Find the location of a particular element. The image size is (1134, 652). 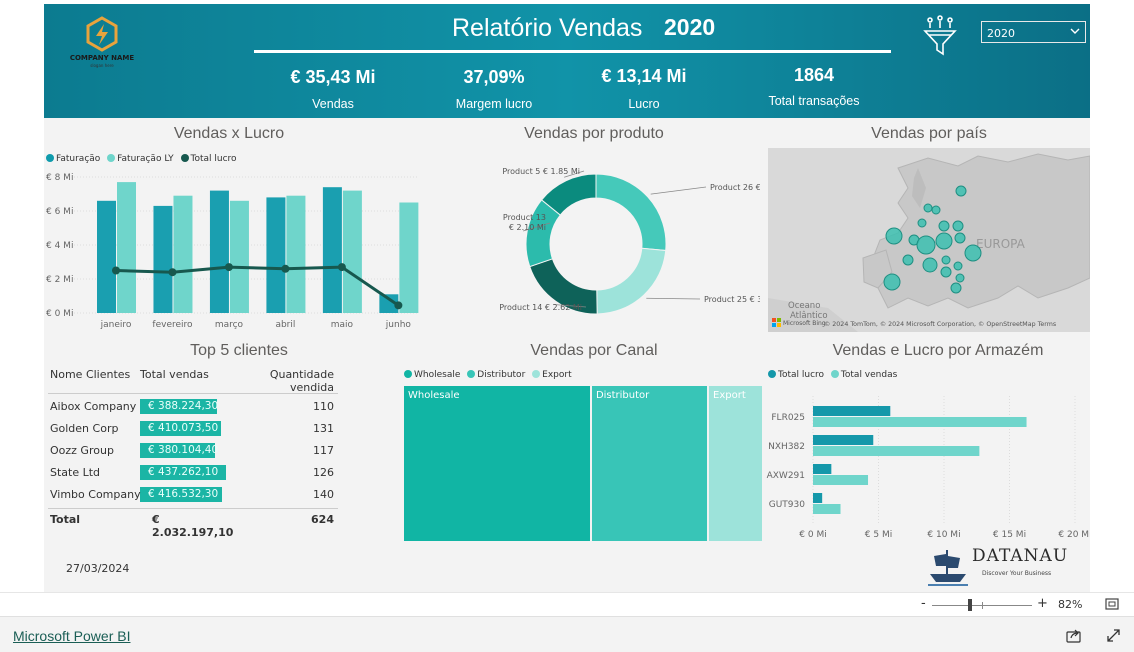

vendas-lucro-legend: Faturação Faturação LY Total lucro is located at coordinates (143, 159).